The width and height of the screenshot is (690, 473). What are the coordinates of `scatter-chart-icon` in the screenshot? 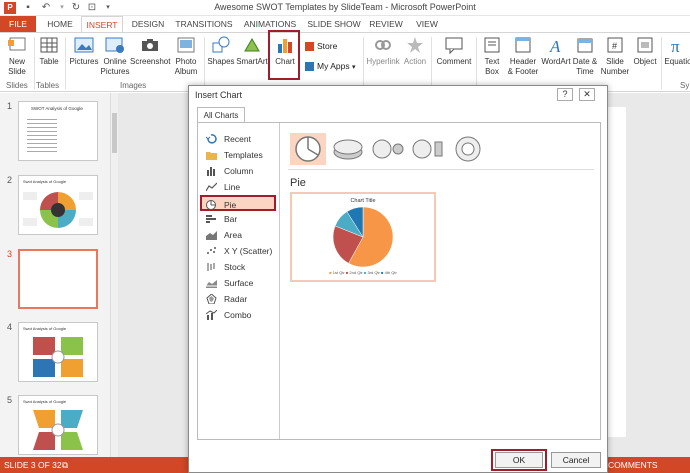 It's located at (211, 250).